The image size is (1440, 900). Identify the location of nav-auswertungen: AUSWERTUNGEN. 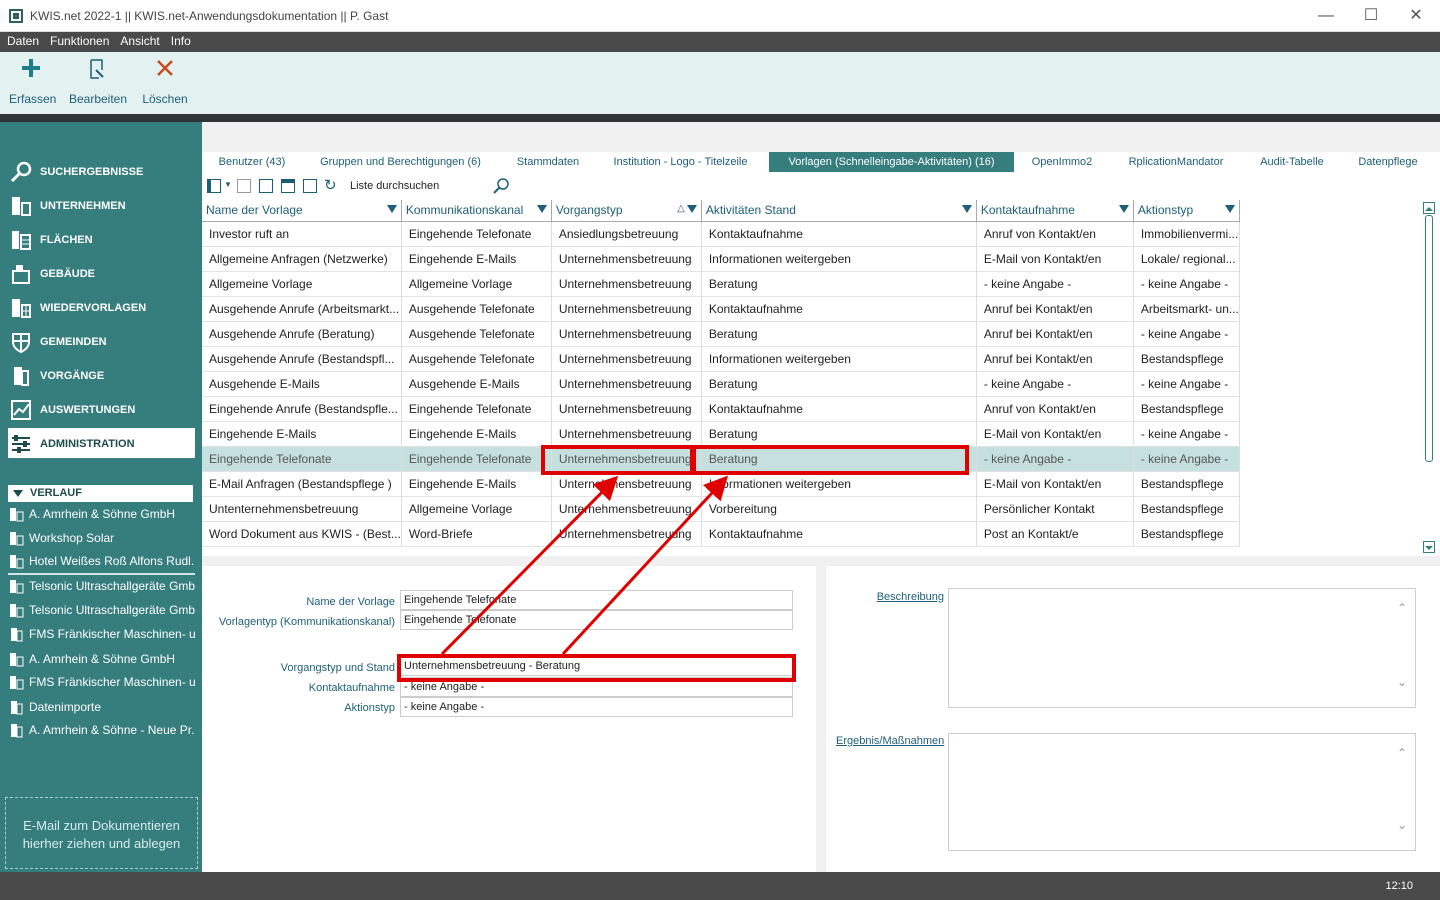
(101, 409).